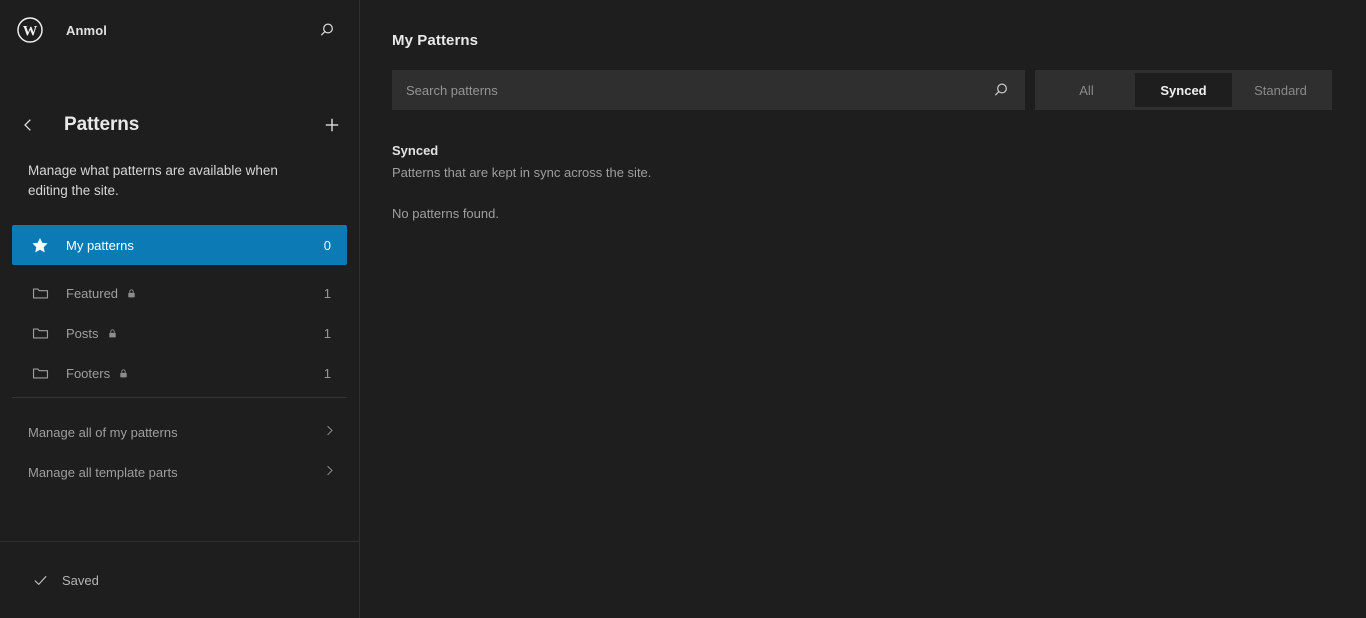 This screenshot has width=1366, height=618. Describe the element at coordinates (103, 472) in the screenshot. I see `manage-link-label: Manage all template parts` at that location.